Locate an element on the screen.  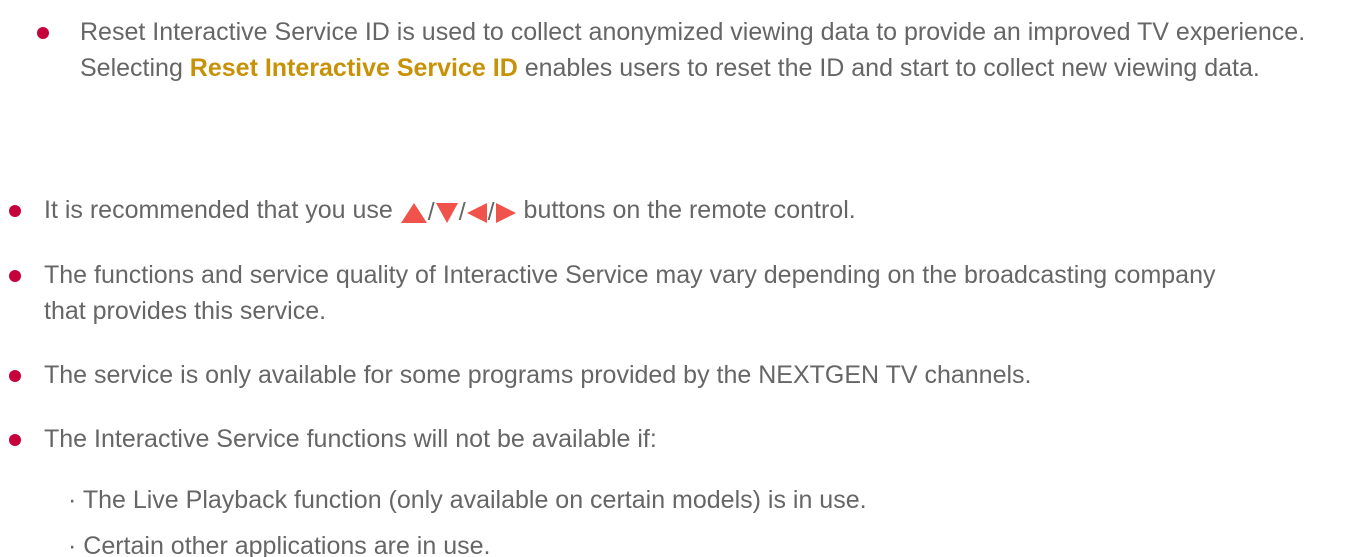
sub-item-other-apps: · Certain other applications are in use. is located at coordinates (279, 544).